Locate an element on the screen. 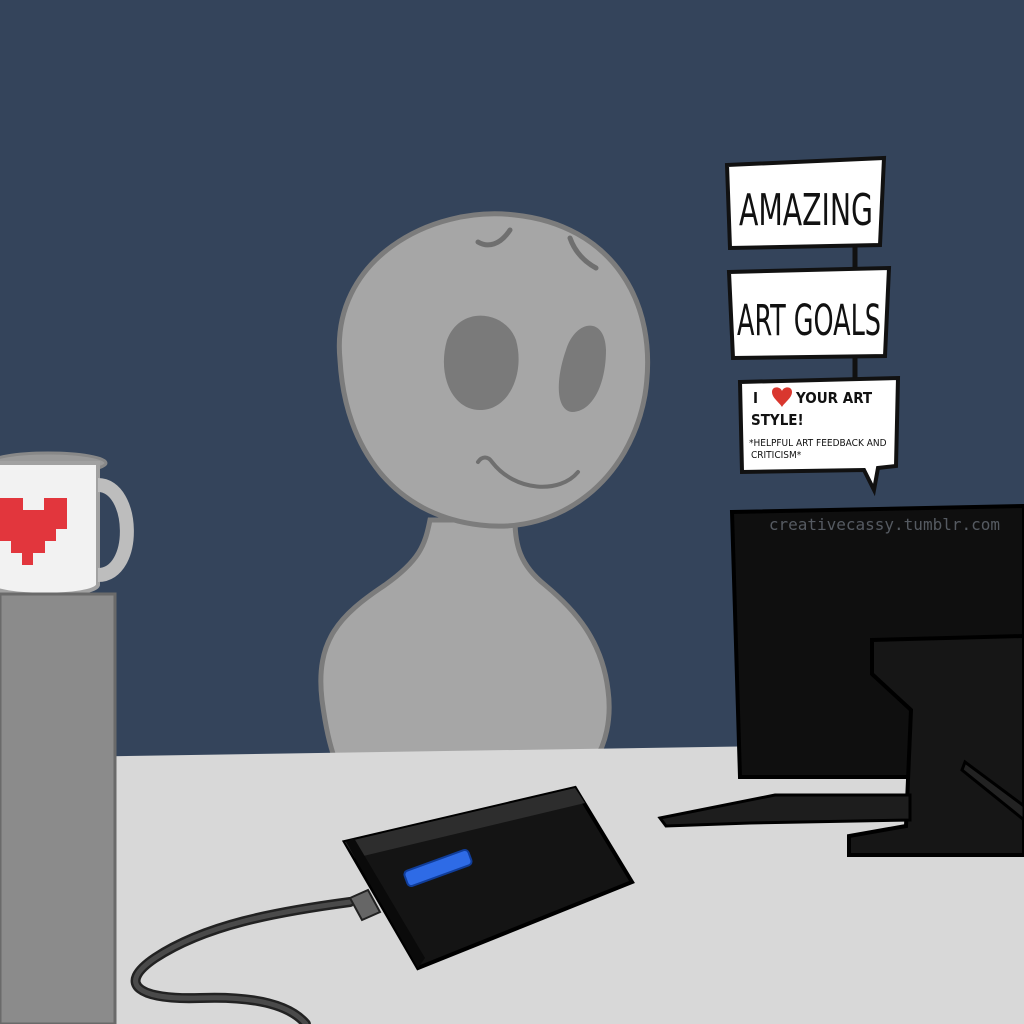 This screenshot has height=1024, width=1024. bubble-3-line-1-prefix: I is located at coordinates (755, 398).